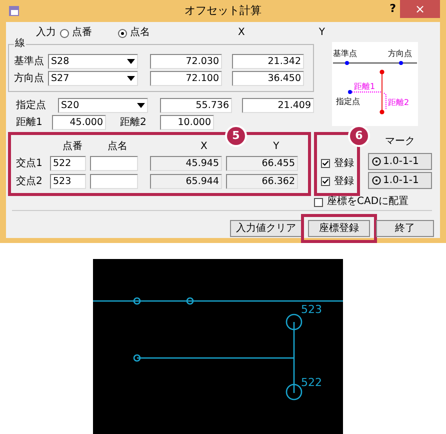  What do you see at coordinates (186, 181) in the screenshot?
I see `x-field: 65.944` at bounding box center [186, 181].